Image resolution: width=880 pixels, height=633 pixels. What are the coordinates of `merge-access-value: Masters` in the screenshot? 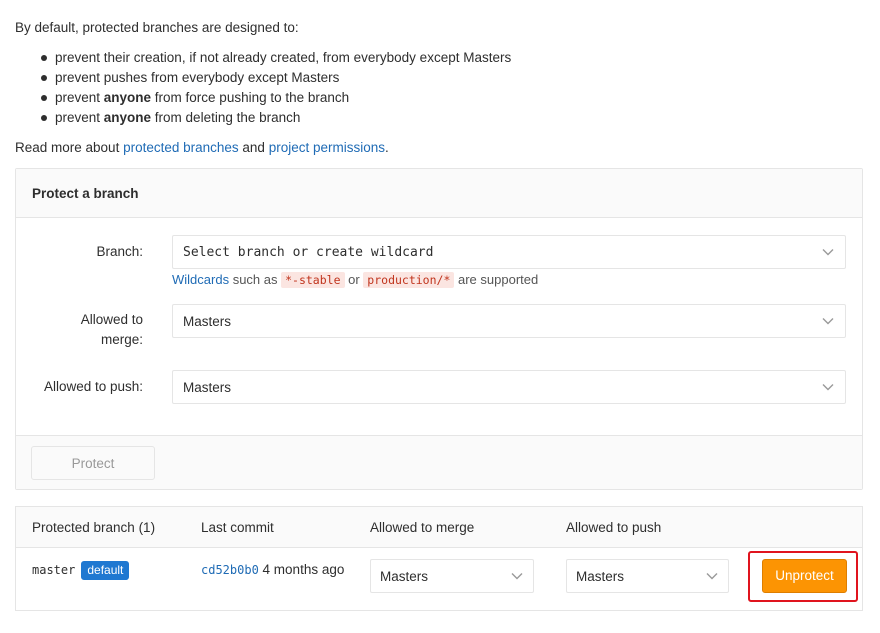 It's located at (207, 321).